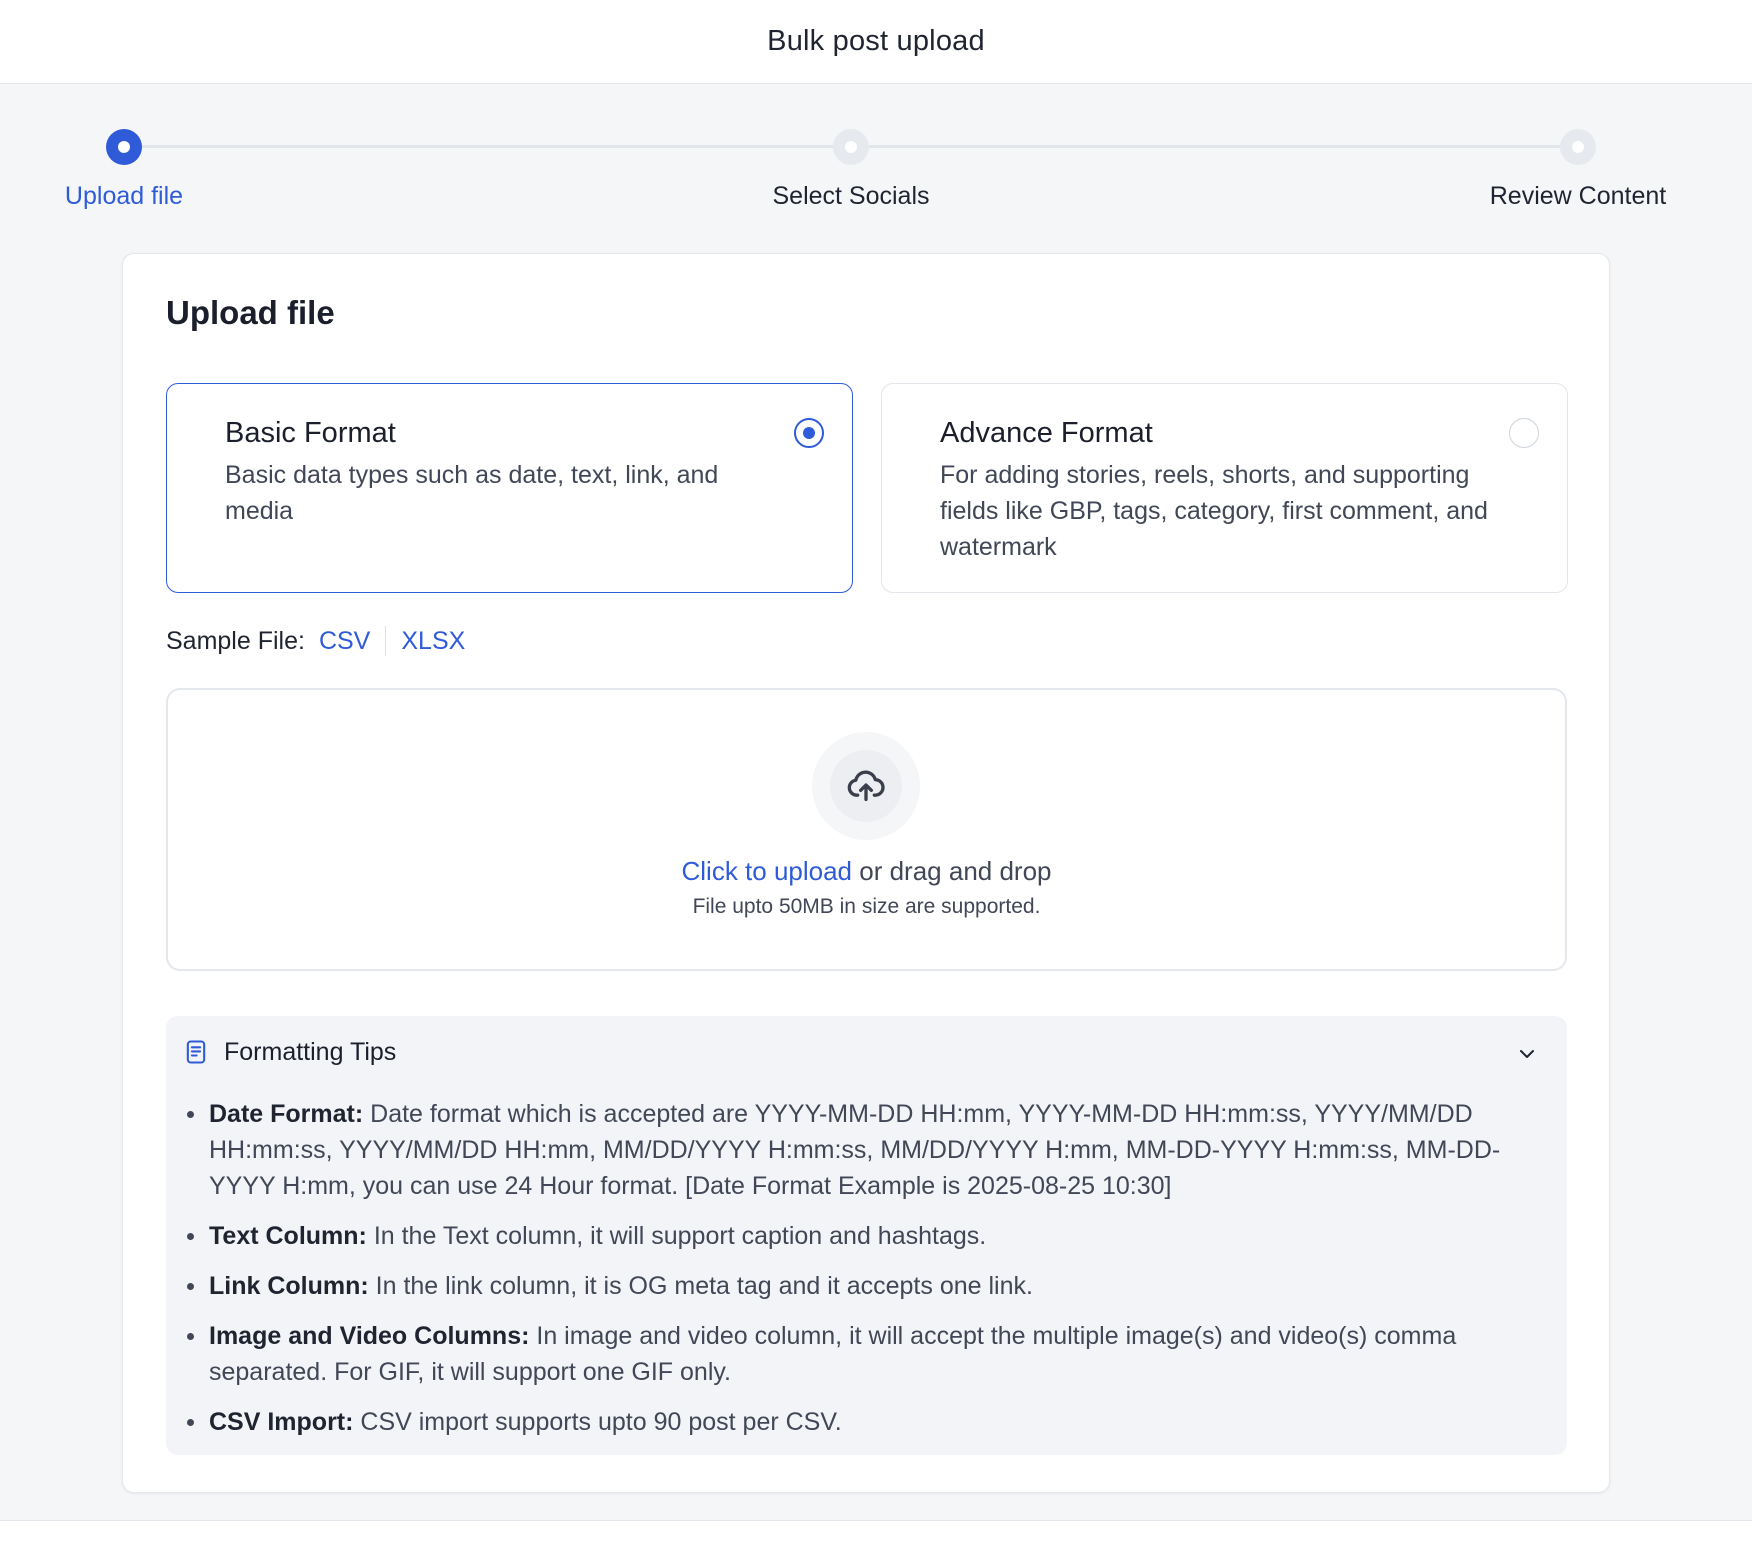 The width and height of the screenshot is (1752, 1564). What do you see at coordinates (1524, 433) in the screenshot?
I see `advance-format-radio` at bounding box center [1524, 433].